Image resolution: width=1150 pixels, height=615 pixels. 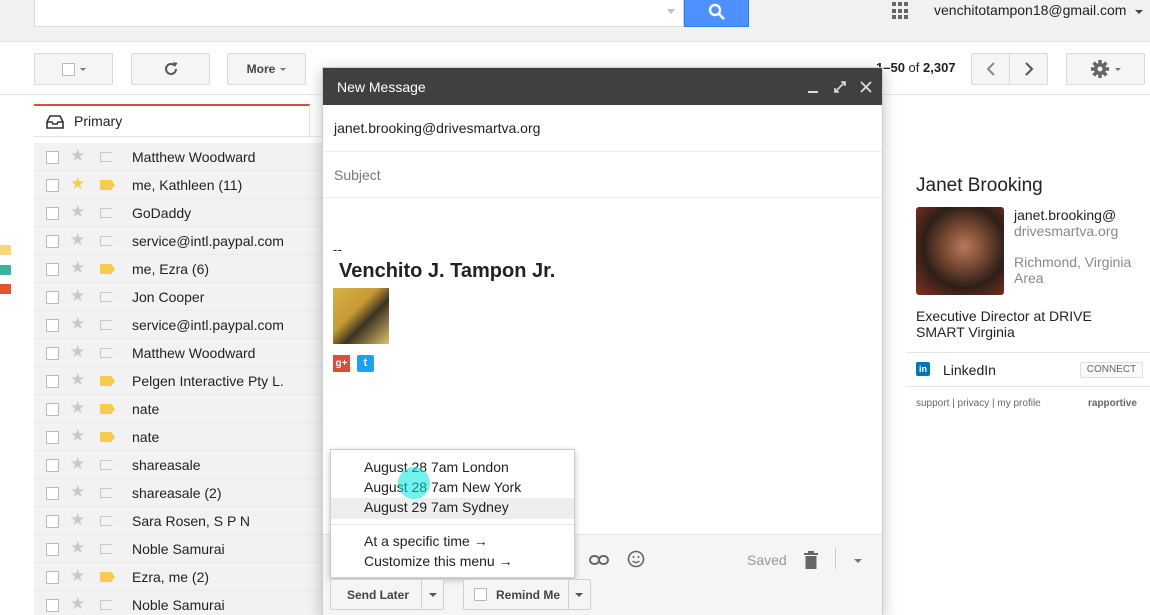 What do you see at coordinates (172, 120) in the screenshot?
I see `tab-primary: Primary` at bounding box center [172, 120].